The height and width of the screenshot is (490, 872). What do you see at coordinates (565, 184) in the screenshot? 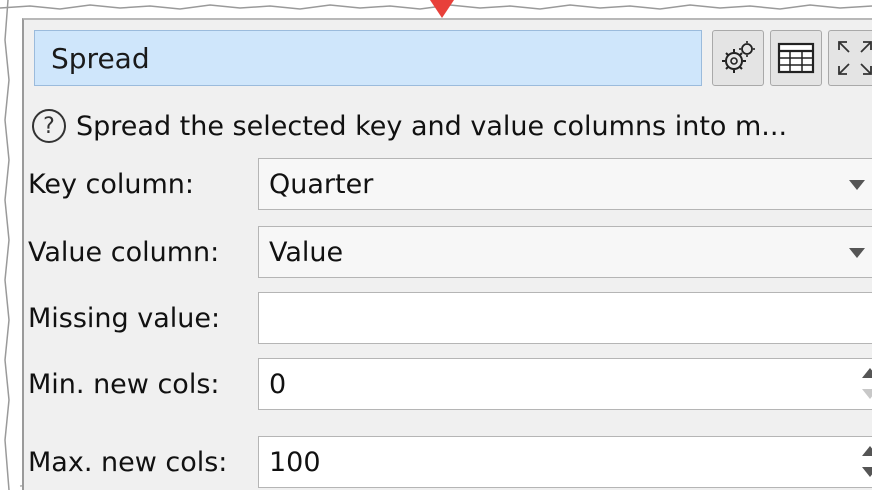
I see `key-column-dropdown: Quarter` at bounding box center [565, 184].